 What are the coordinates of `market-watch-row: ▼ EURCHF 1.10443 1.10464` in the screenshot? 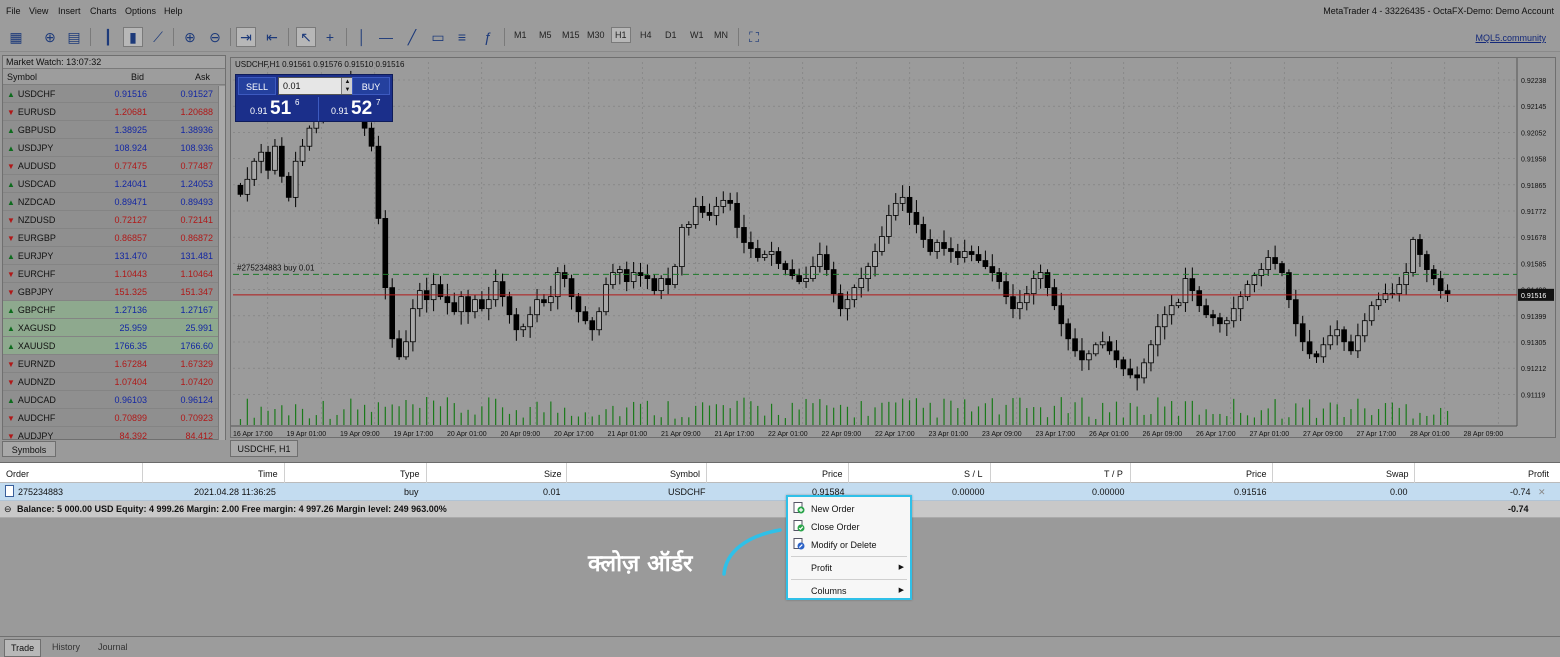 It's located at (114, 274).